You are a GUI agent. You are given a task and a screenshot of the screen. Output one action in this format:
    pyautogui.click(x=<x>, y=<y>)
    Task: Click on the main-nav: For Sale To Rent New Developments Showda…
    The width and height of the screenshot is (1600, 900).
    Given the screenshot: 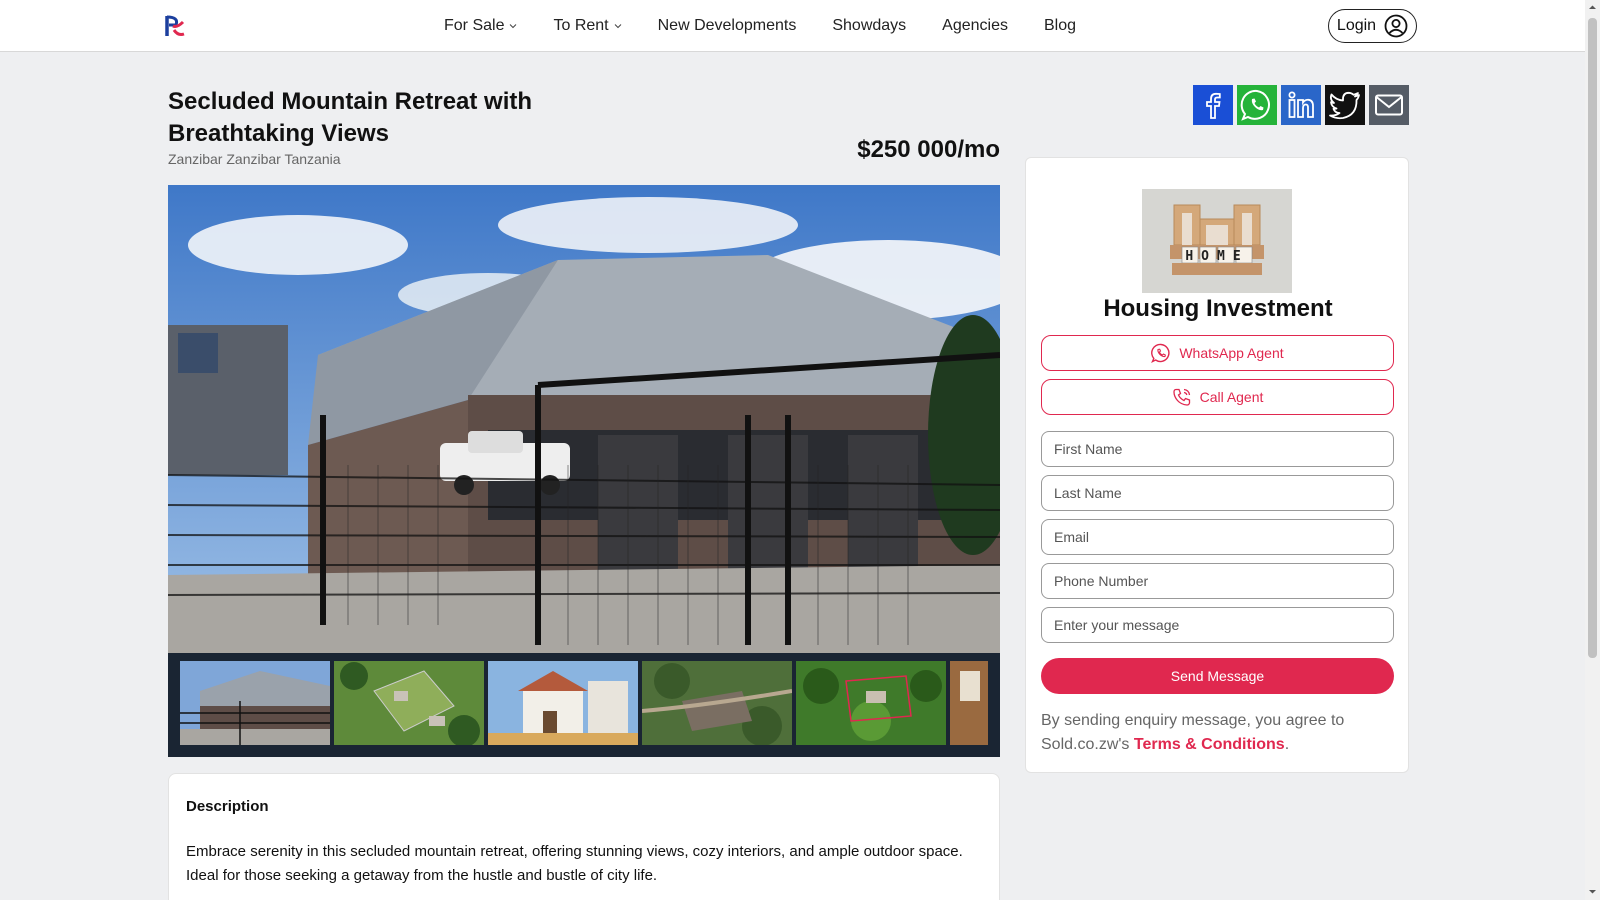 What is the action you would take?
    pyautogui.click(x=760, y=26)
    